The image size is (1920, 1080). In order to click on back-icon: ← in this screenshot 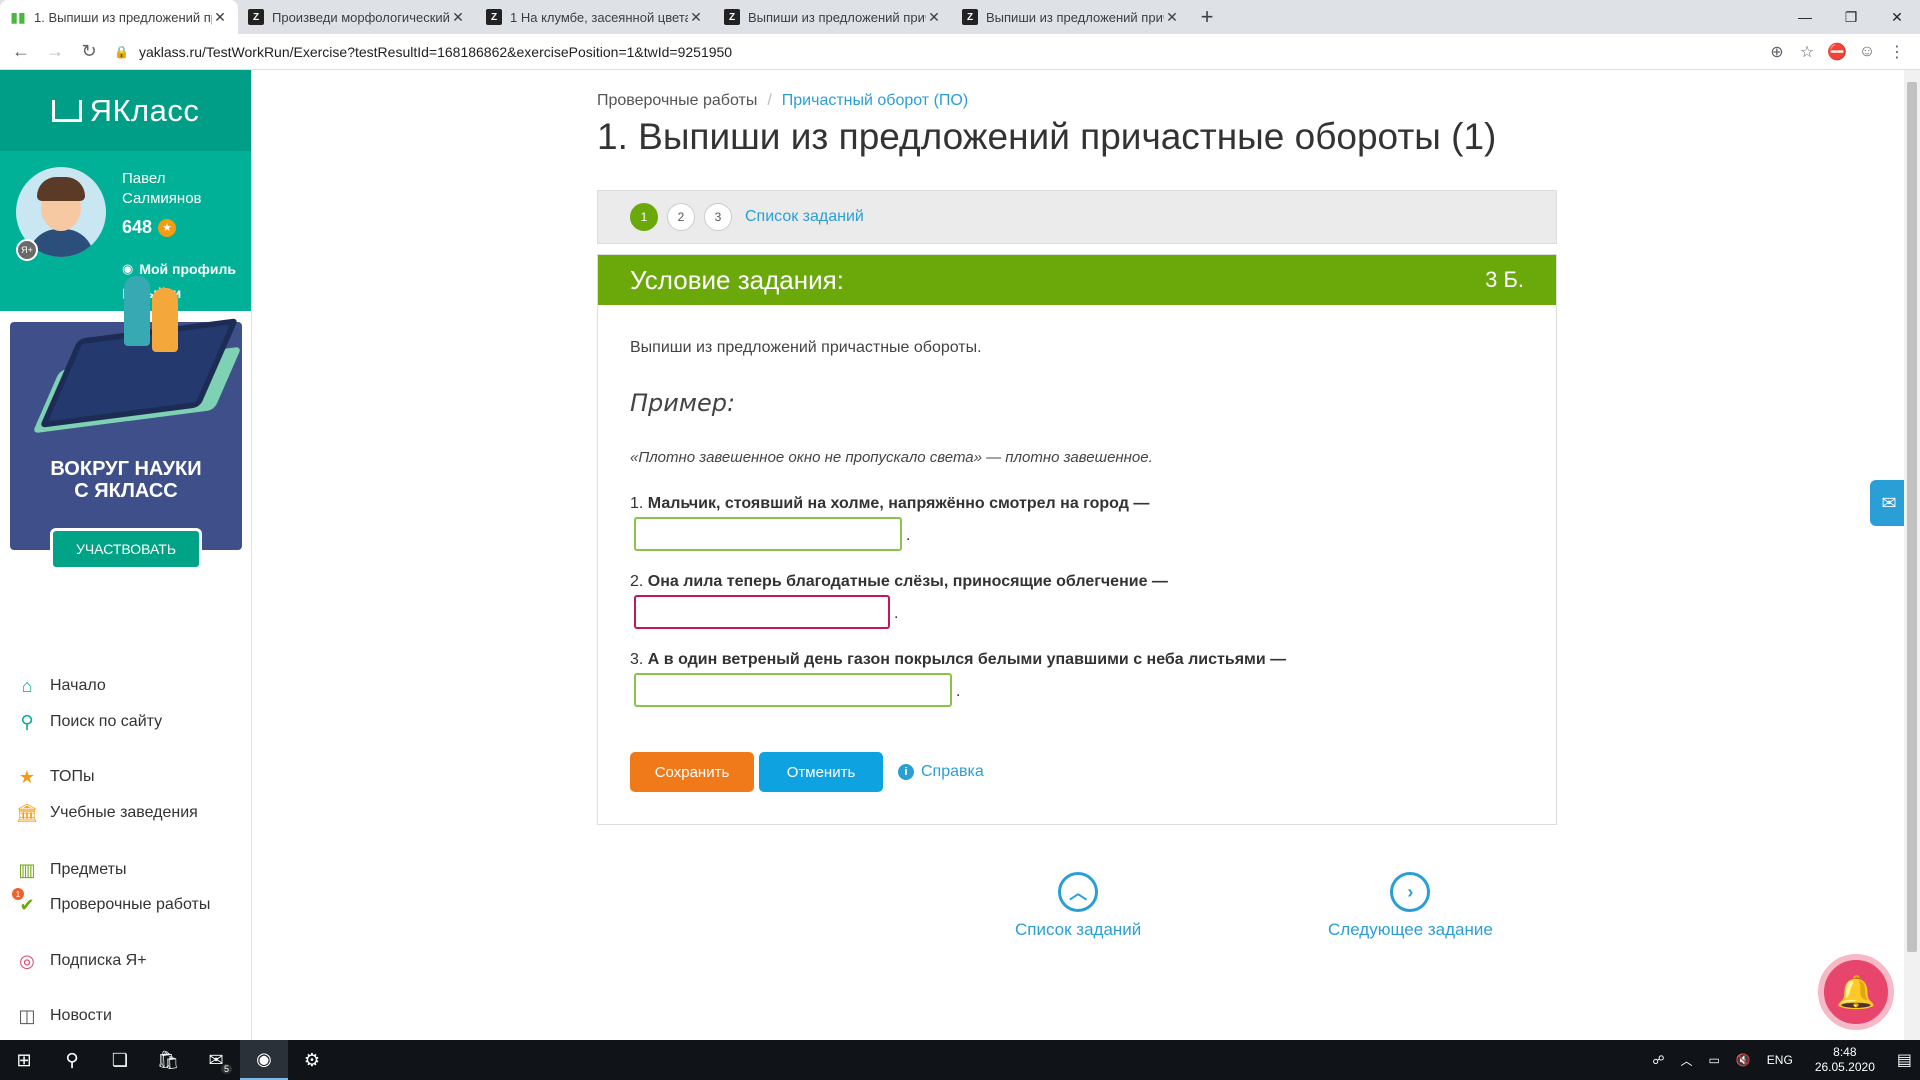, I will do `click(21, 52)`.